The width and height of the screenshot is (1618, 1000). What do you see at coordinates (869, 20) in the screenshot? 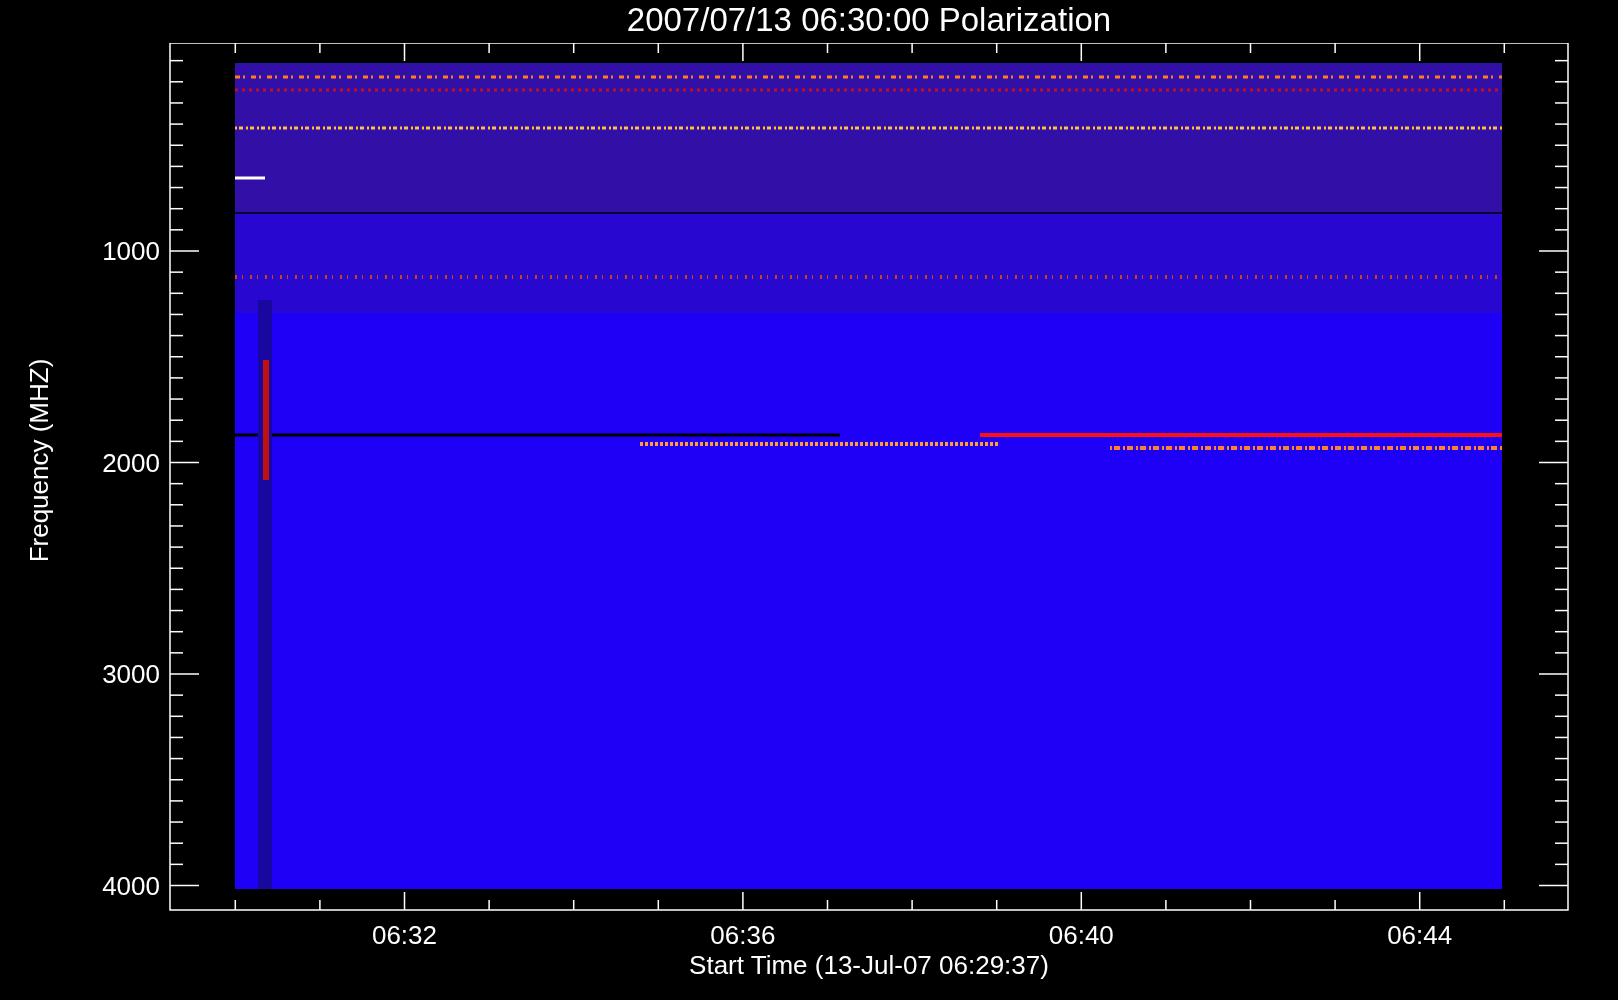
I see `chart-title: 2007/07/13 06:30:00 Polarization` at bounding box center [869, 20].